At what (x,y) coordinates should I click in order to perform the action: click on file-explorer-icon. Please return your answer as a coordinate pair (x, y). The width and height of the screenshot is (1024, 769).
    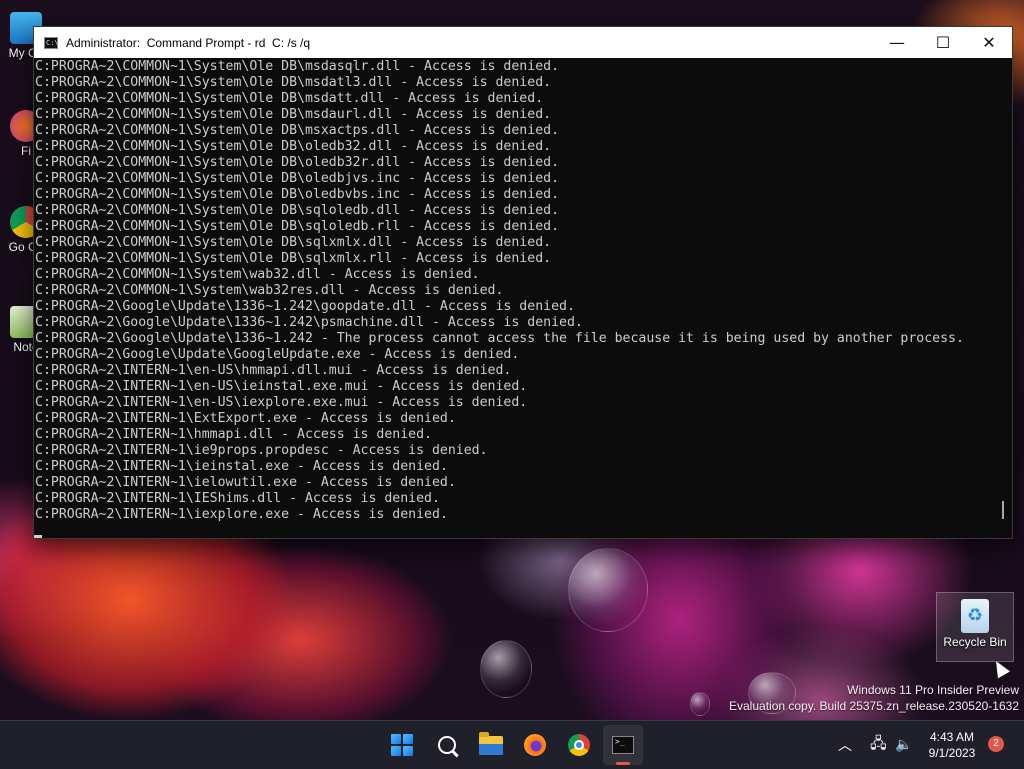
    Looking at the image, I should click on (491, 743).